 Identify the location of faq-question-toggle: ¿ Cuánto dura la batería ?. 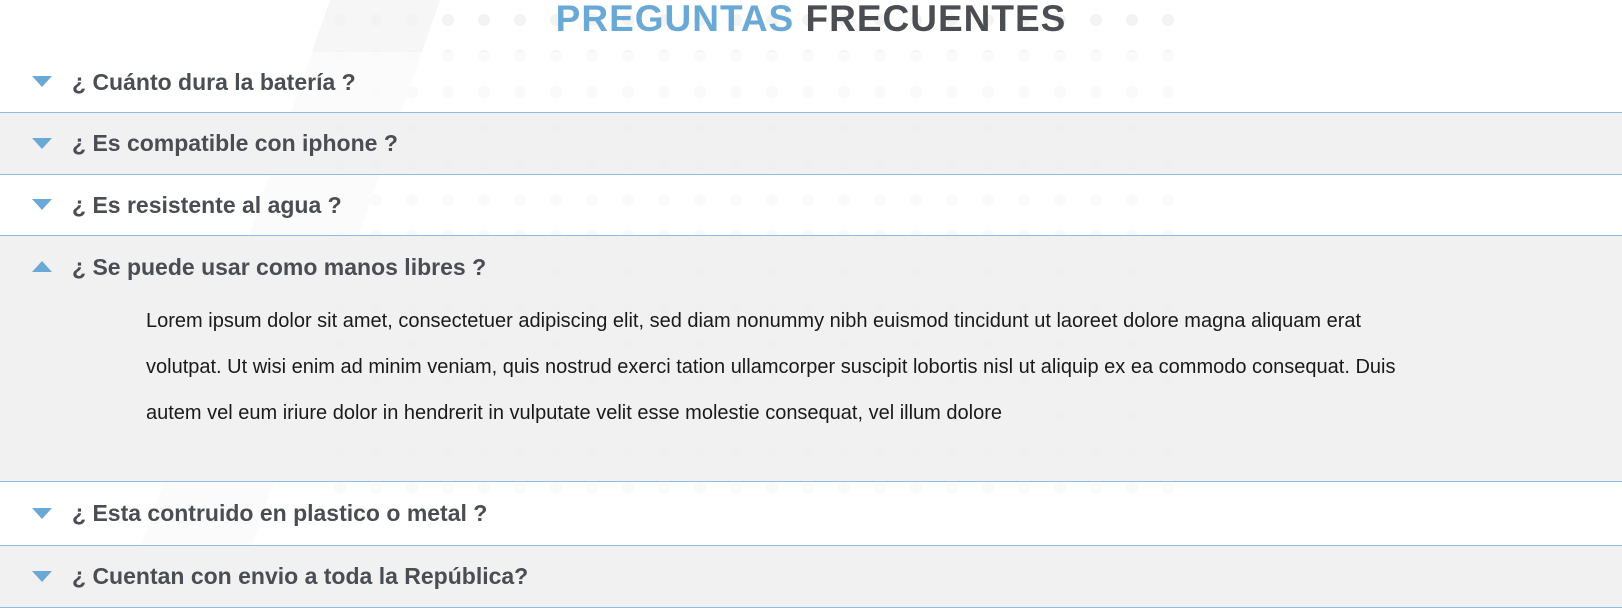
(811, 82).